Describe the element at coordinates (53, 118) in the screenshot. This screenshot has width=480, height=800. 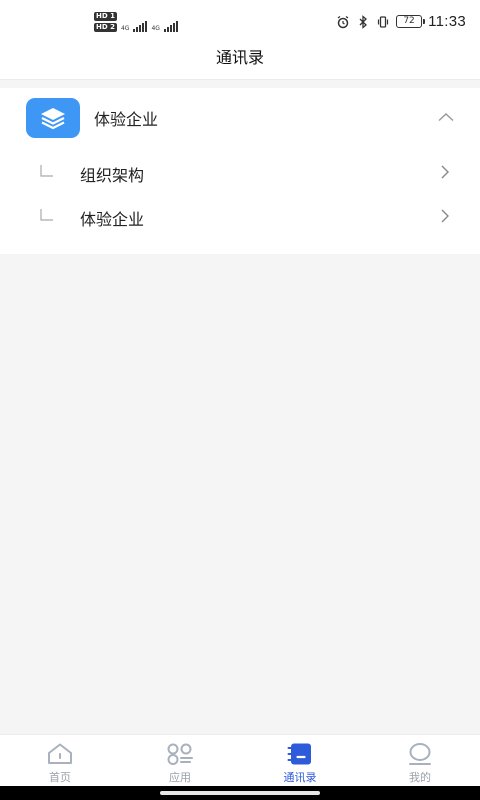
I see `layers-icon` at that location.